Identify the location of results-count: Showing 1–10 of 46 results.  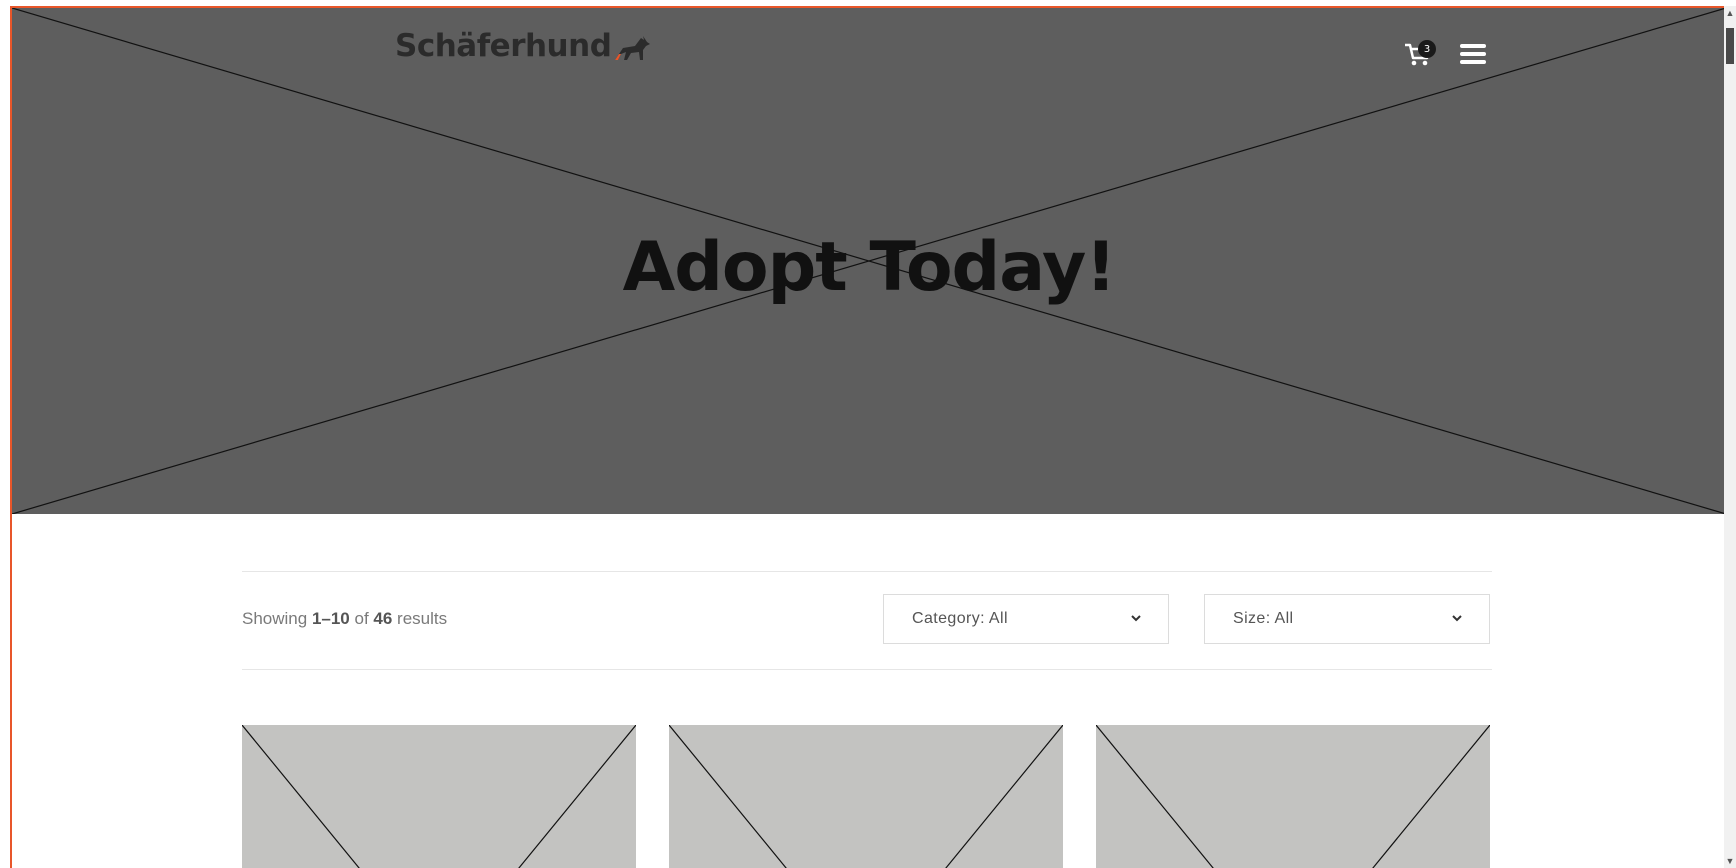
(345, 618).